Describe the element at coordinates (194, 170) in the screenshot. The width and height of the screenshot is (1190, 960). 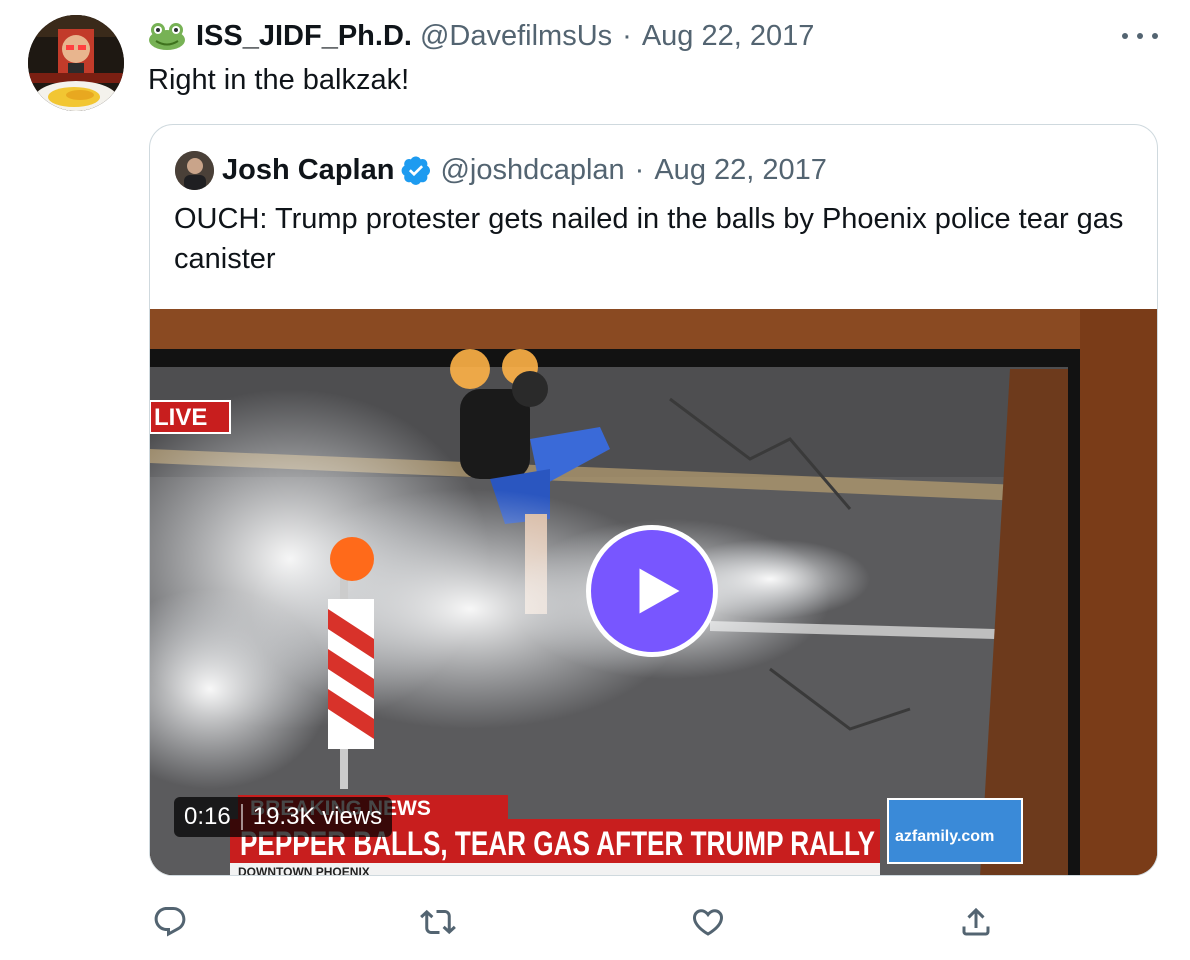
I see `quoted-author-avatar` at that location.